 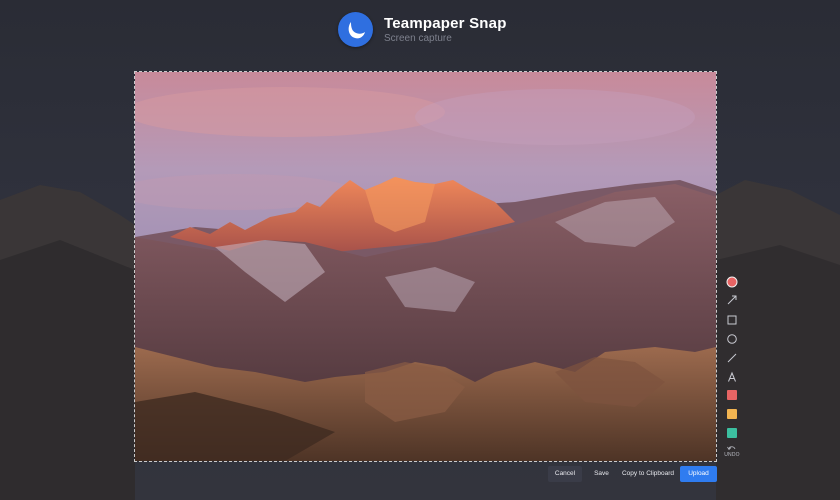 I want to click on line-icon, so click(x=732, y=358).